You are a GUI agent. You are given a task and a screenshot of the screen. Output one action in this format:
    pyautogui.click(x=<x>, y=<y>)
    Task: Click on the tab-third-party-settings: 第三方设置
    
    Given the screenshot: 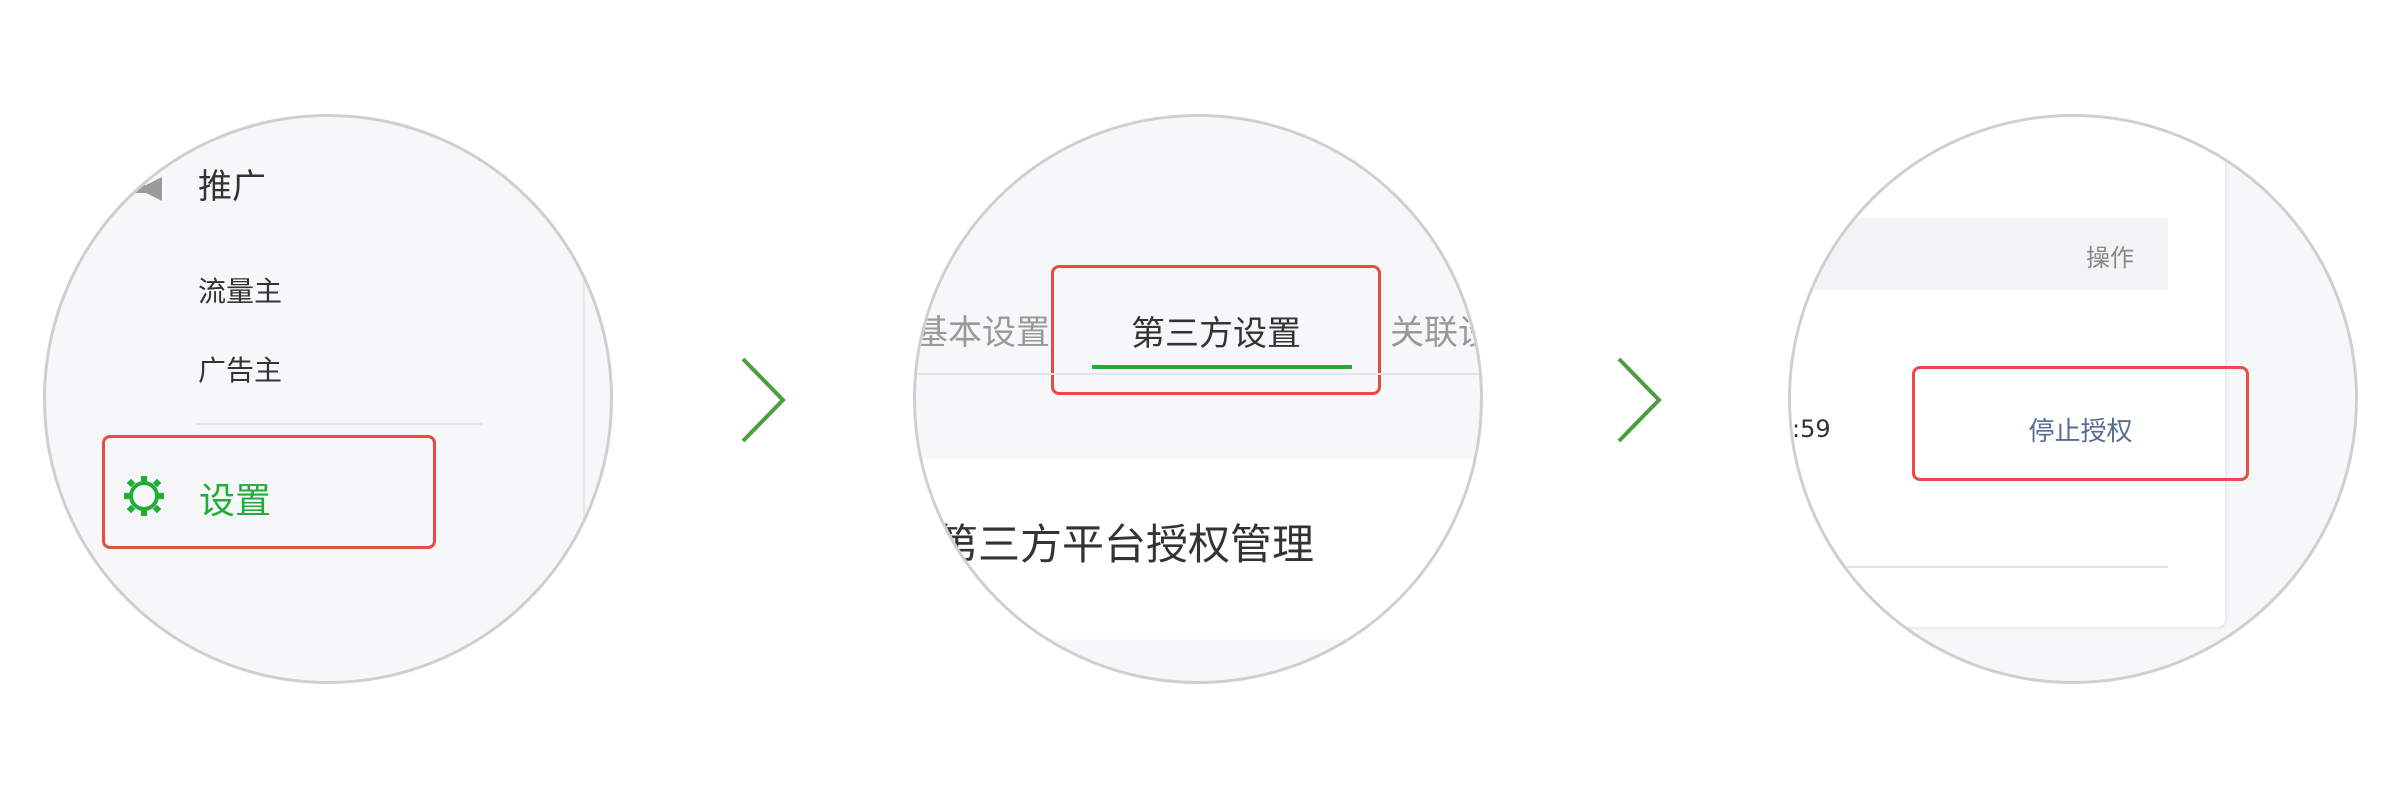 What is the action you would take?
    pyautogui.click(x=1216, y=330)
    